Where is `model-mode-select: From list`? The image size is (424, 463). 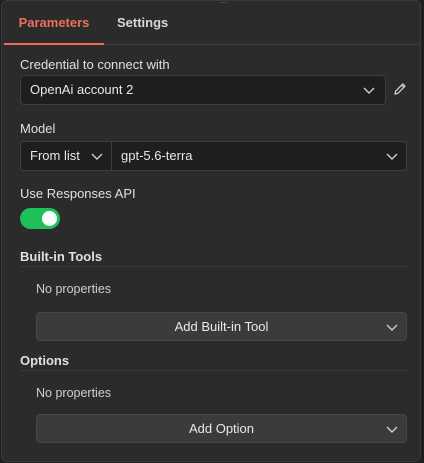 model-mode-select: From list is located at coordinates (66, 156).